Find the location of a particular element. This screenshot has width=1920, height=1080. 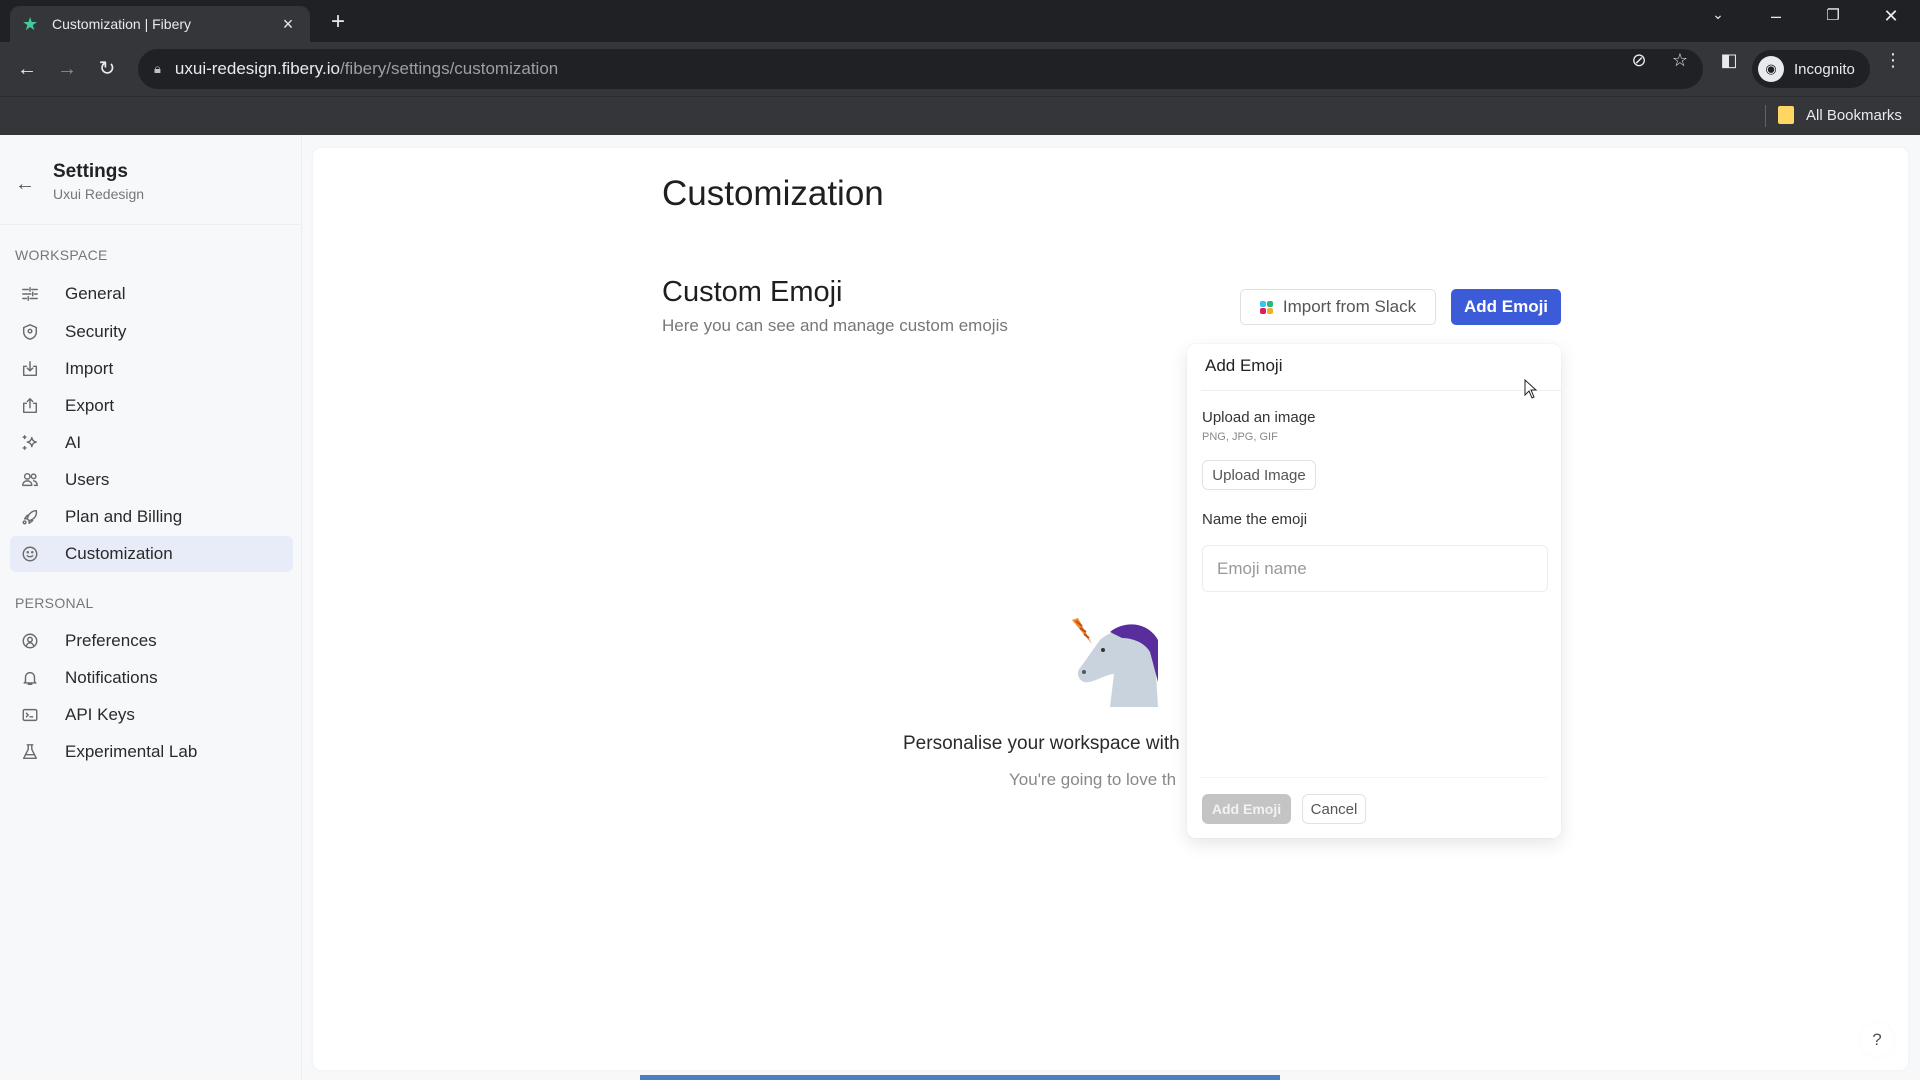

terminal-icon is located at coordinates (30, 715).